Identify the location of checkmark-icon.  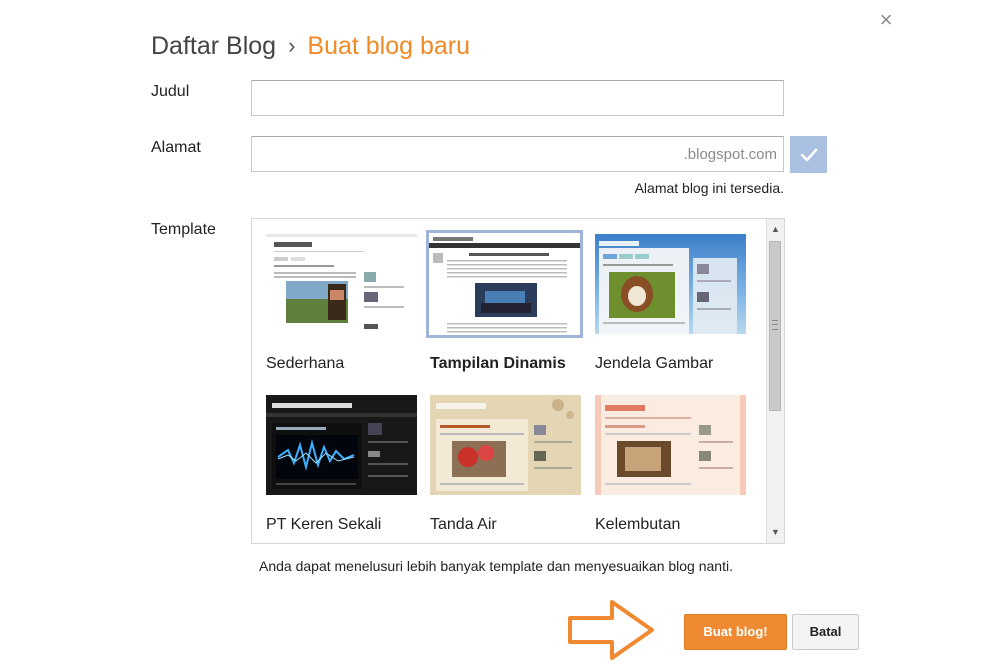
(808, 154).